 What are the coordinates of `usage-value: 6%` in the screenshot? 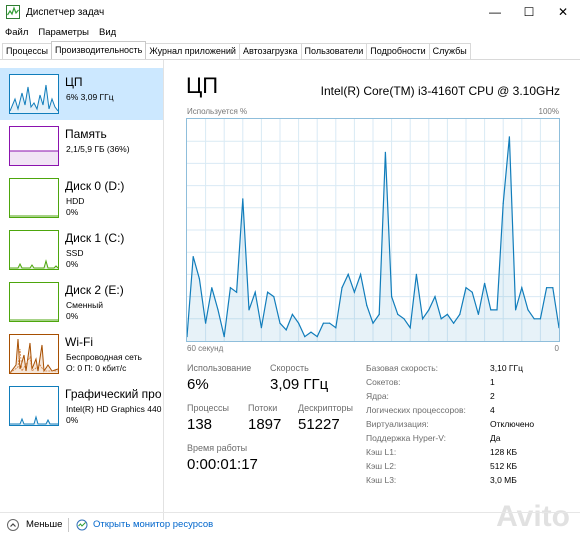 It's located at (198, 384).